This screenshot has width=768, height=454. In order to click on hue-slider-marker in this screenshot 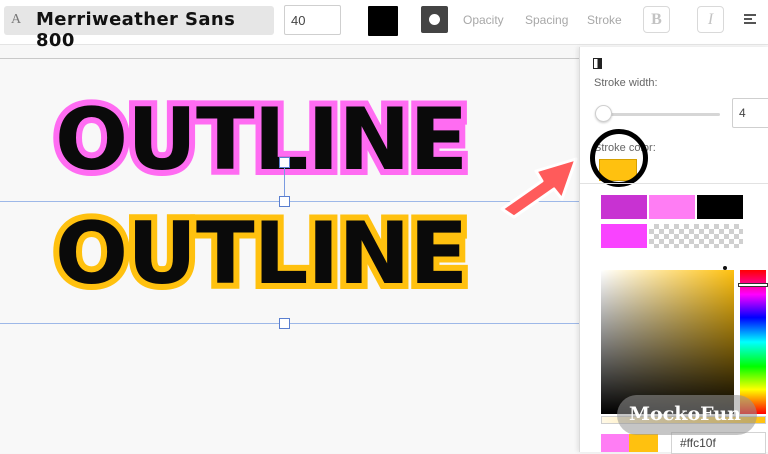, I will do `click(753, 285)`.